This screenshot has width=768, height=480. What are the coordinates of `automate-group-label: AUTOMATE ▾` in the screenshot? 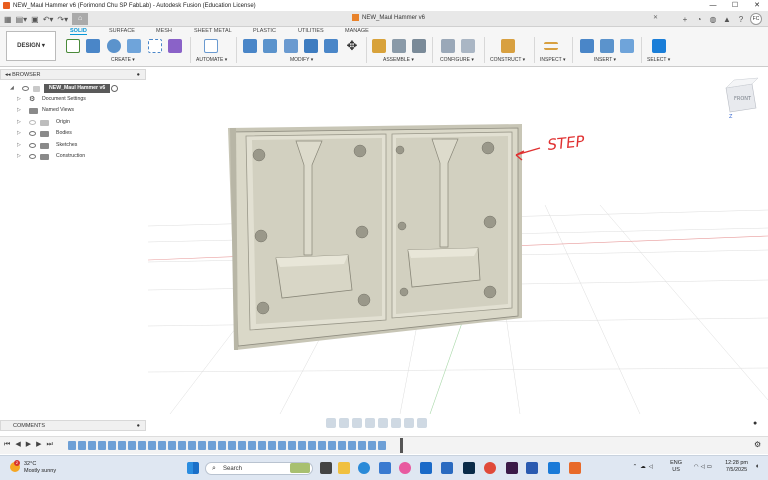 It's located at (211, 60).